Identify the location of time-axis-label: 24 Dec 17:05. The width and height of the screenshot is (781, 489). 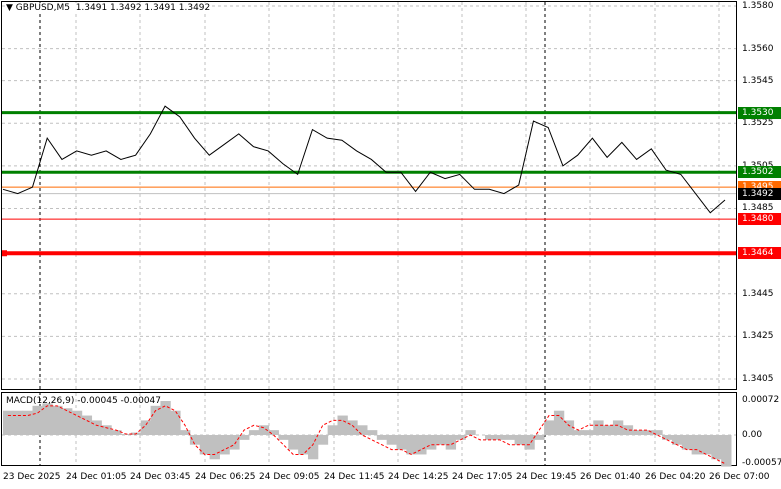
(482, 477).